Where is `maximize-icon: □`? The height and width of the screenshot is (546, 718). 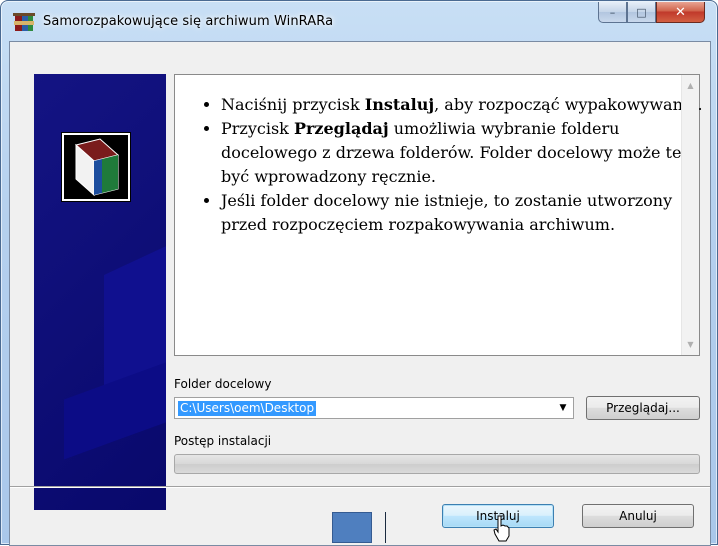 maximize-icon: □ is located at coordinates (641, 12).